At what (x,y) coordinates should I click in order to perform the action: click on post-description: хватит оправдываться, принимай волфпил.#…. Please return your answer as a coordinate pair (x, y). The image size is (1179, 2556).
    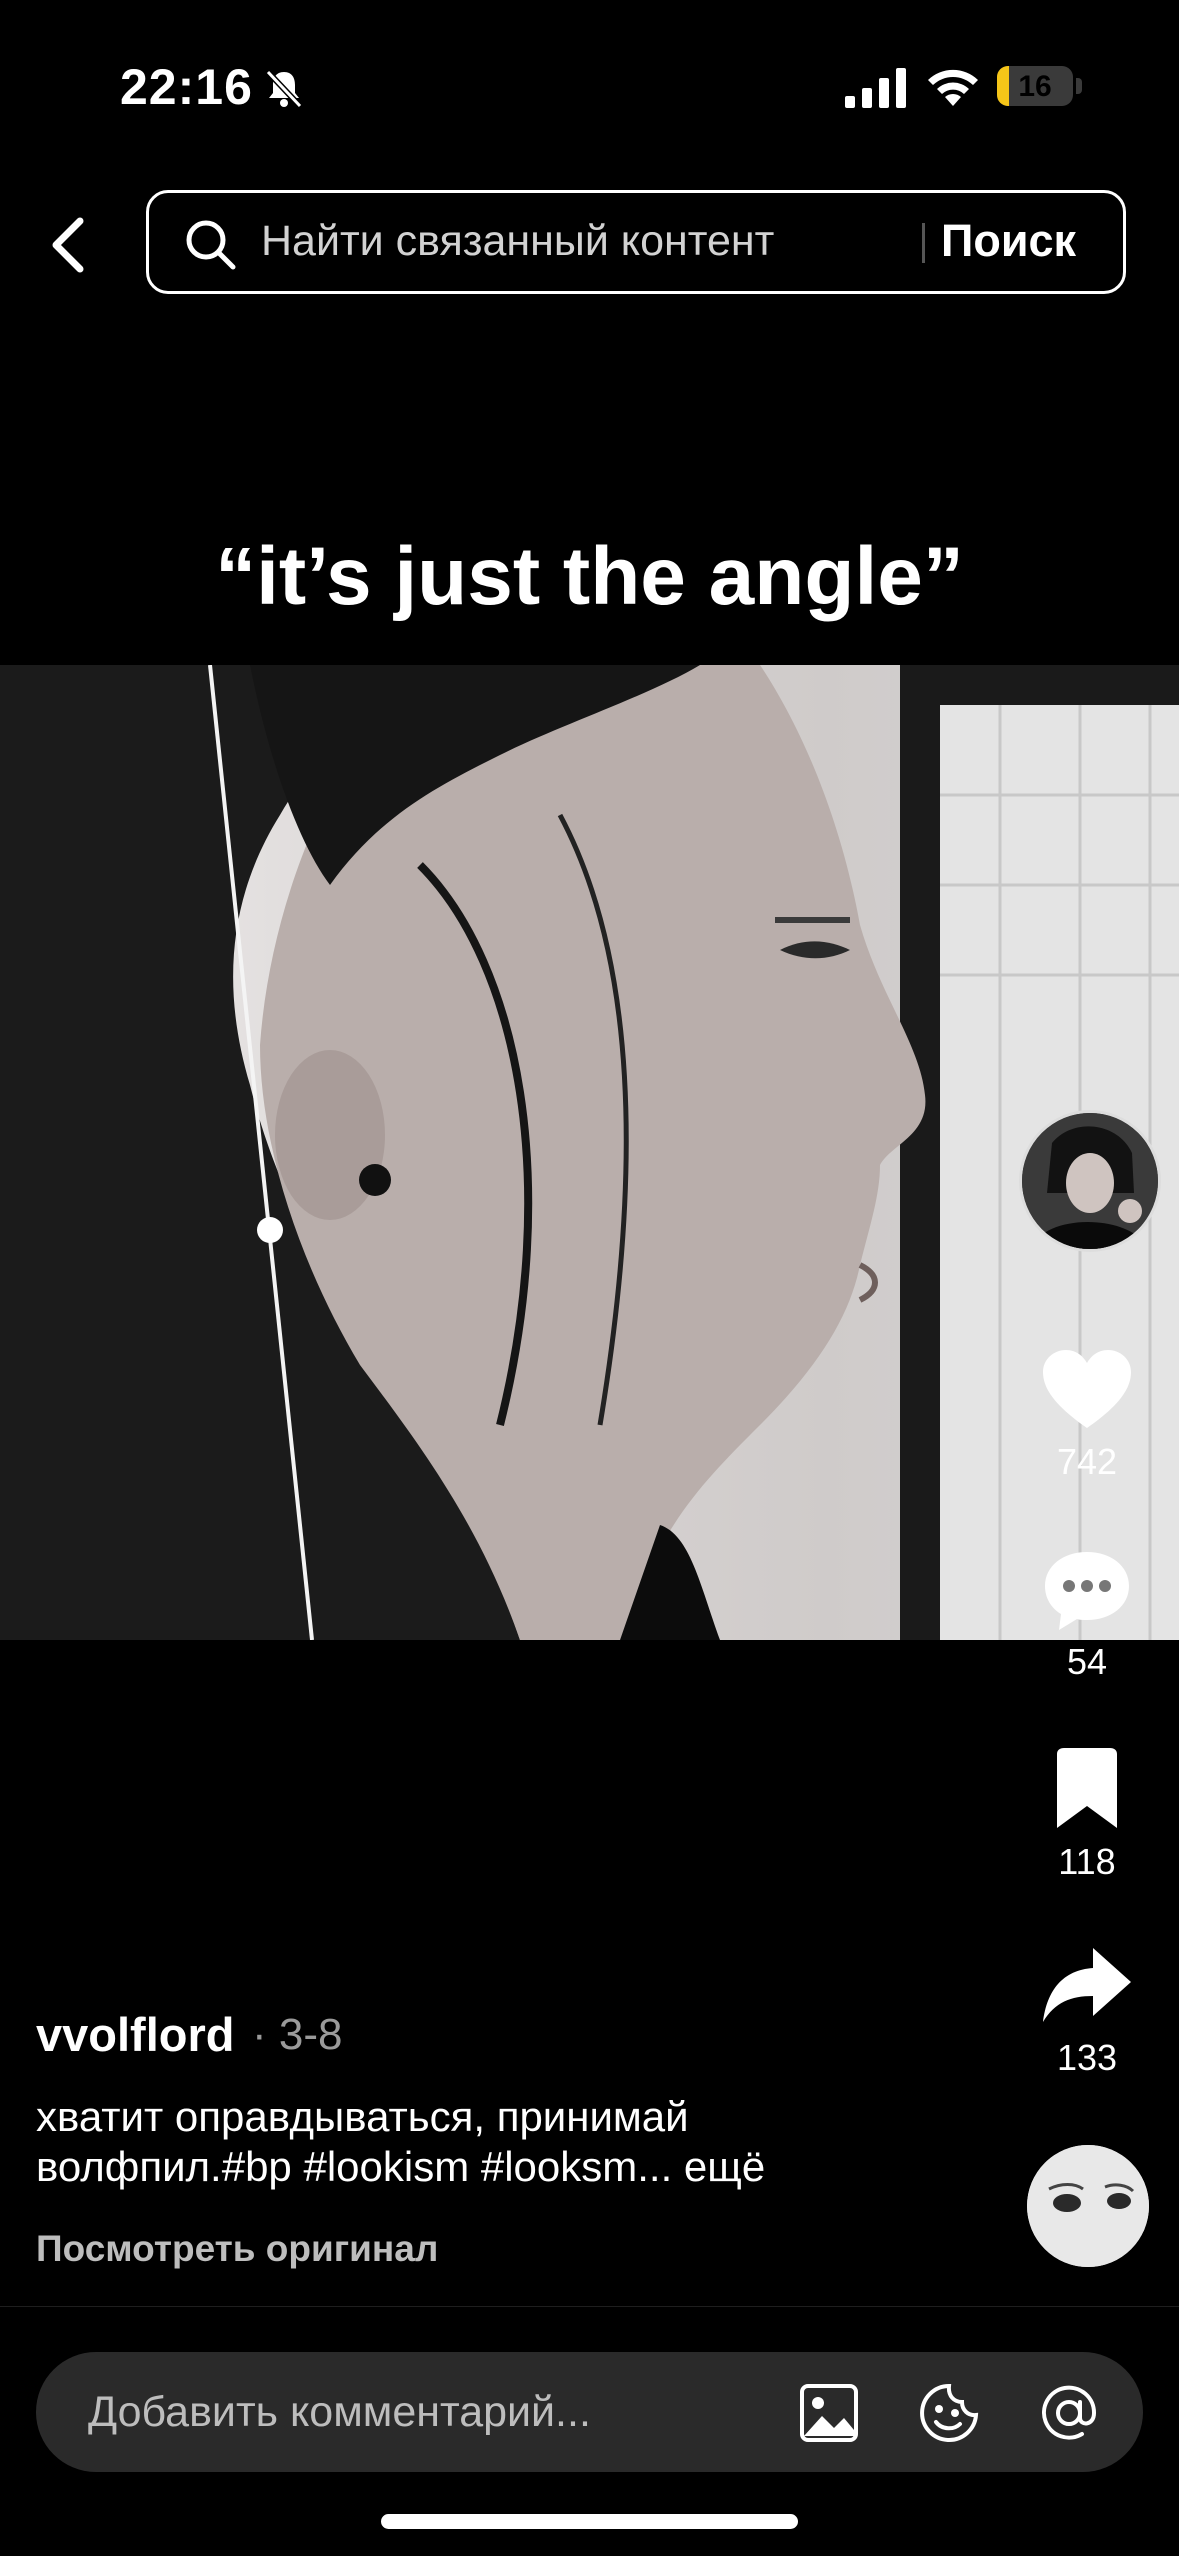
    Looking at the image, I should click on (476, 2142).